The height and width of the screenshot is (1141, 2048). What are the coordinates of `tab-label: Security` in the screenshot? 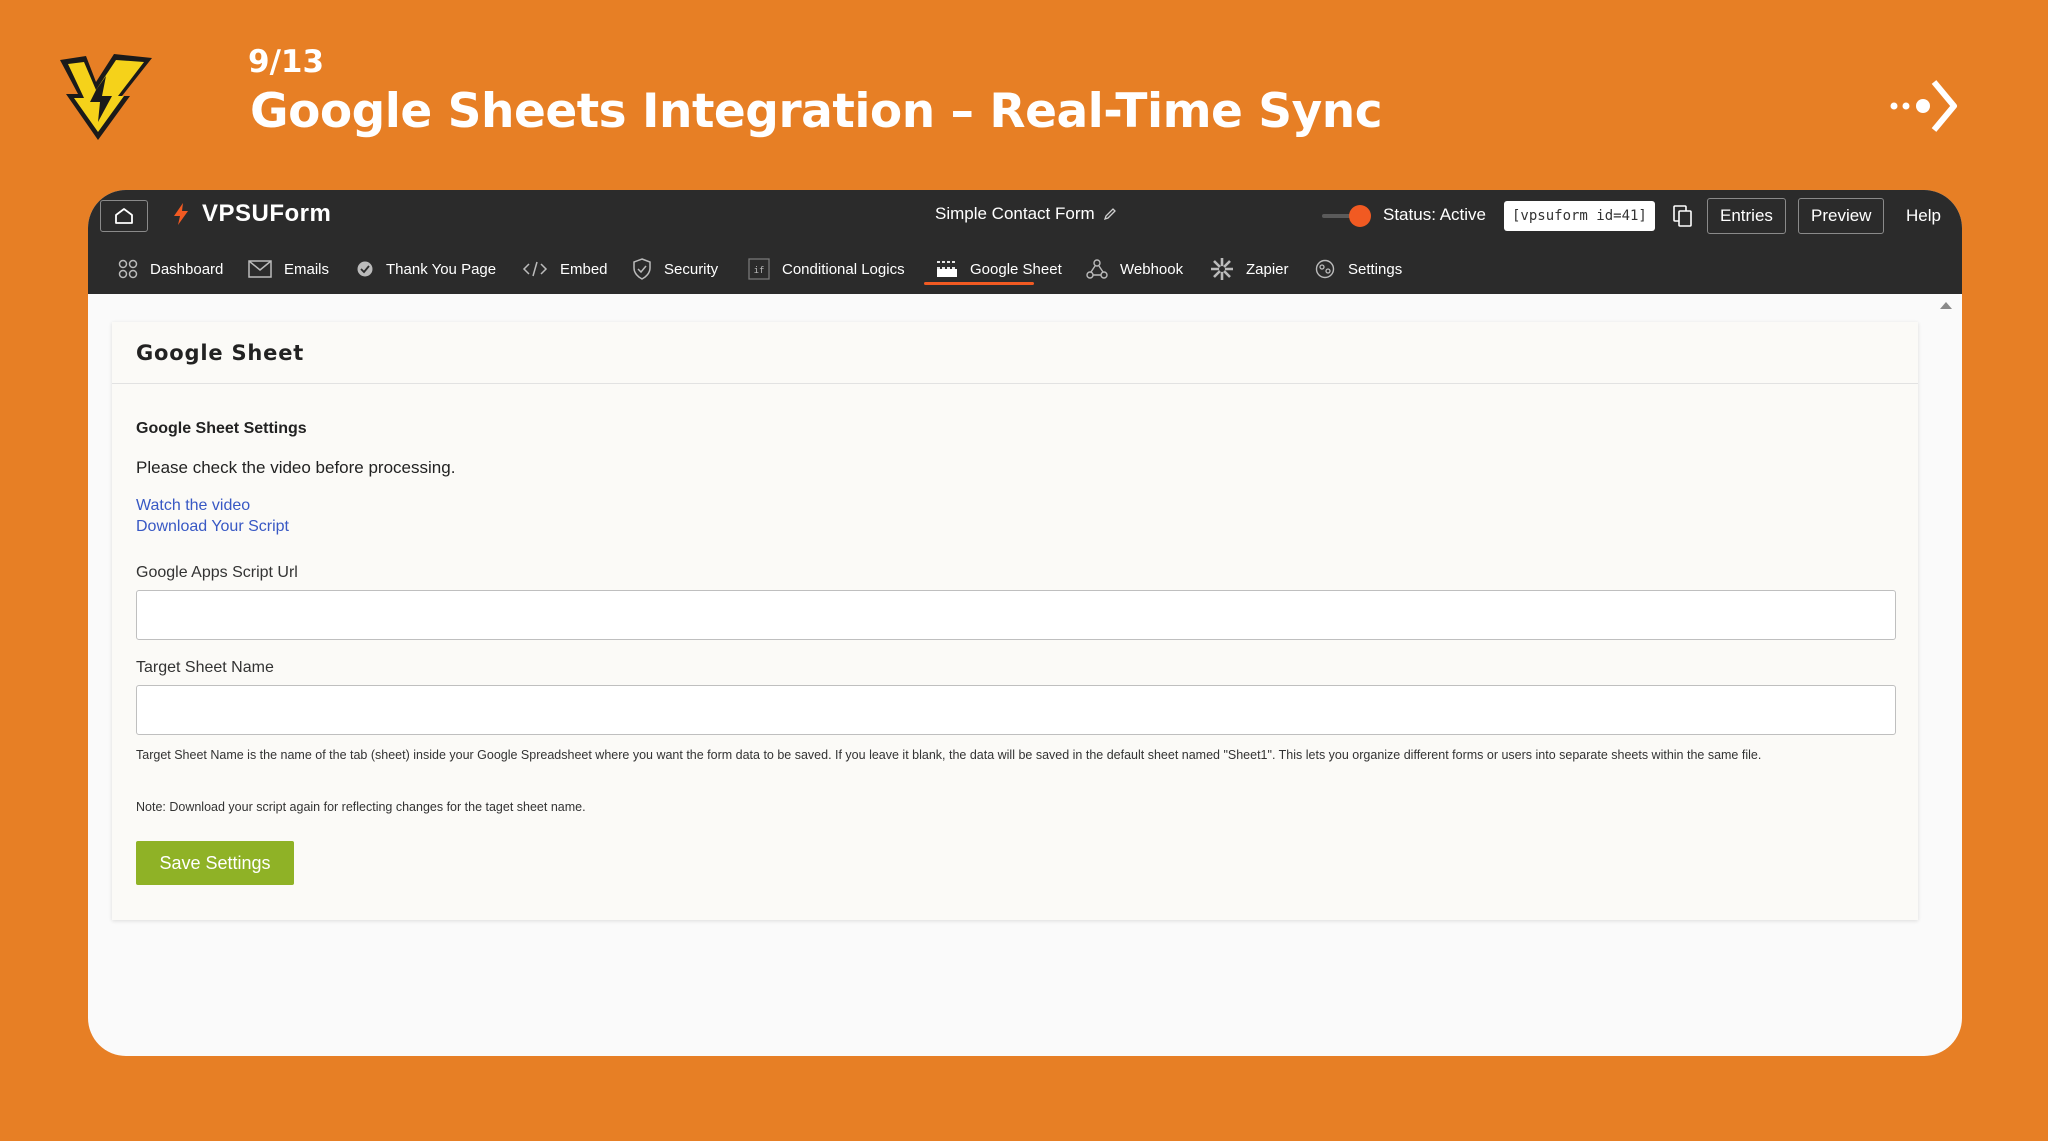 It's located at (691, 269).